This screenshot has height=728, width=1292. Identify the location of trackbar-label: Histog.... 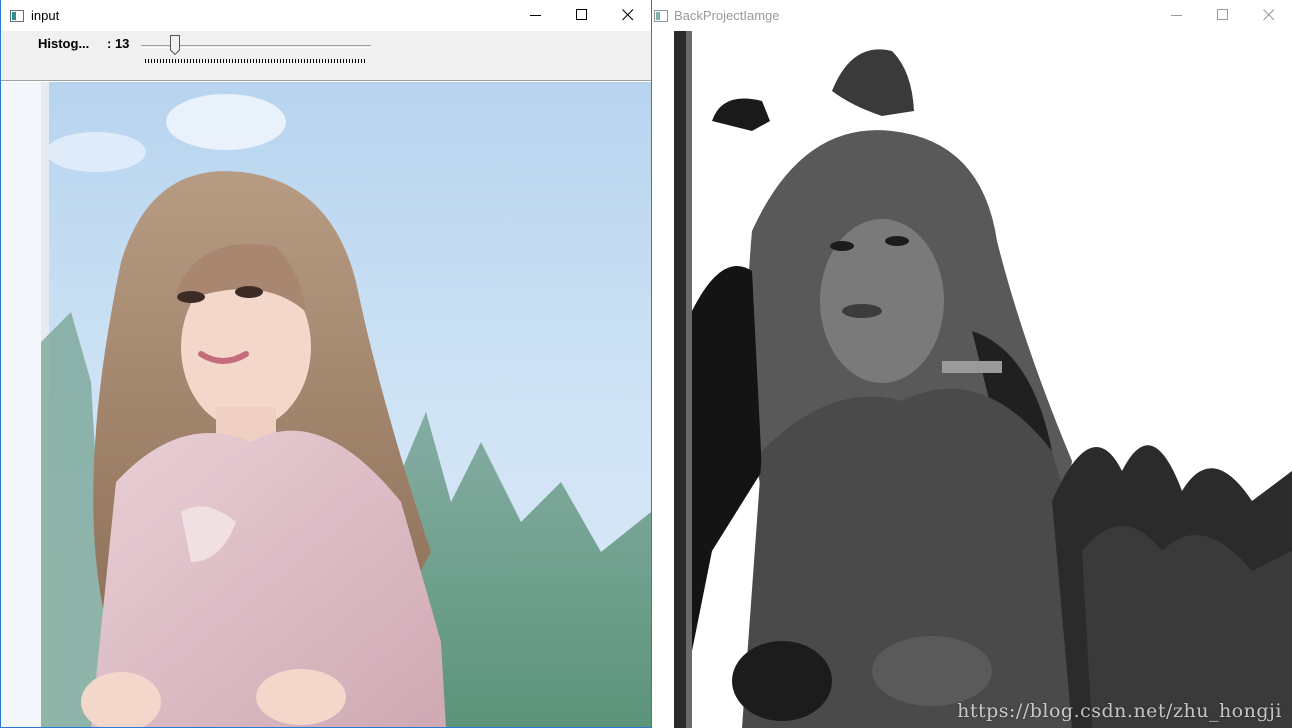
(64, 43).